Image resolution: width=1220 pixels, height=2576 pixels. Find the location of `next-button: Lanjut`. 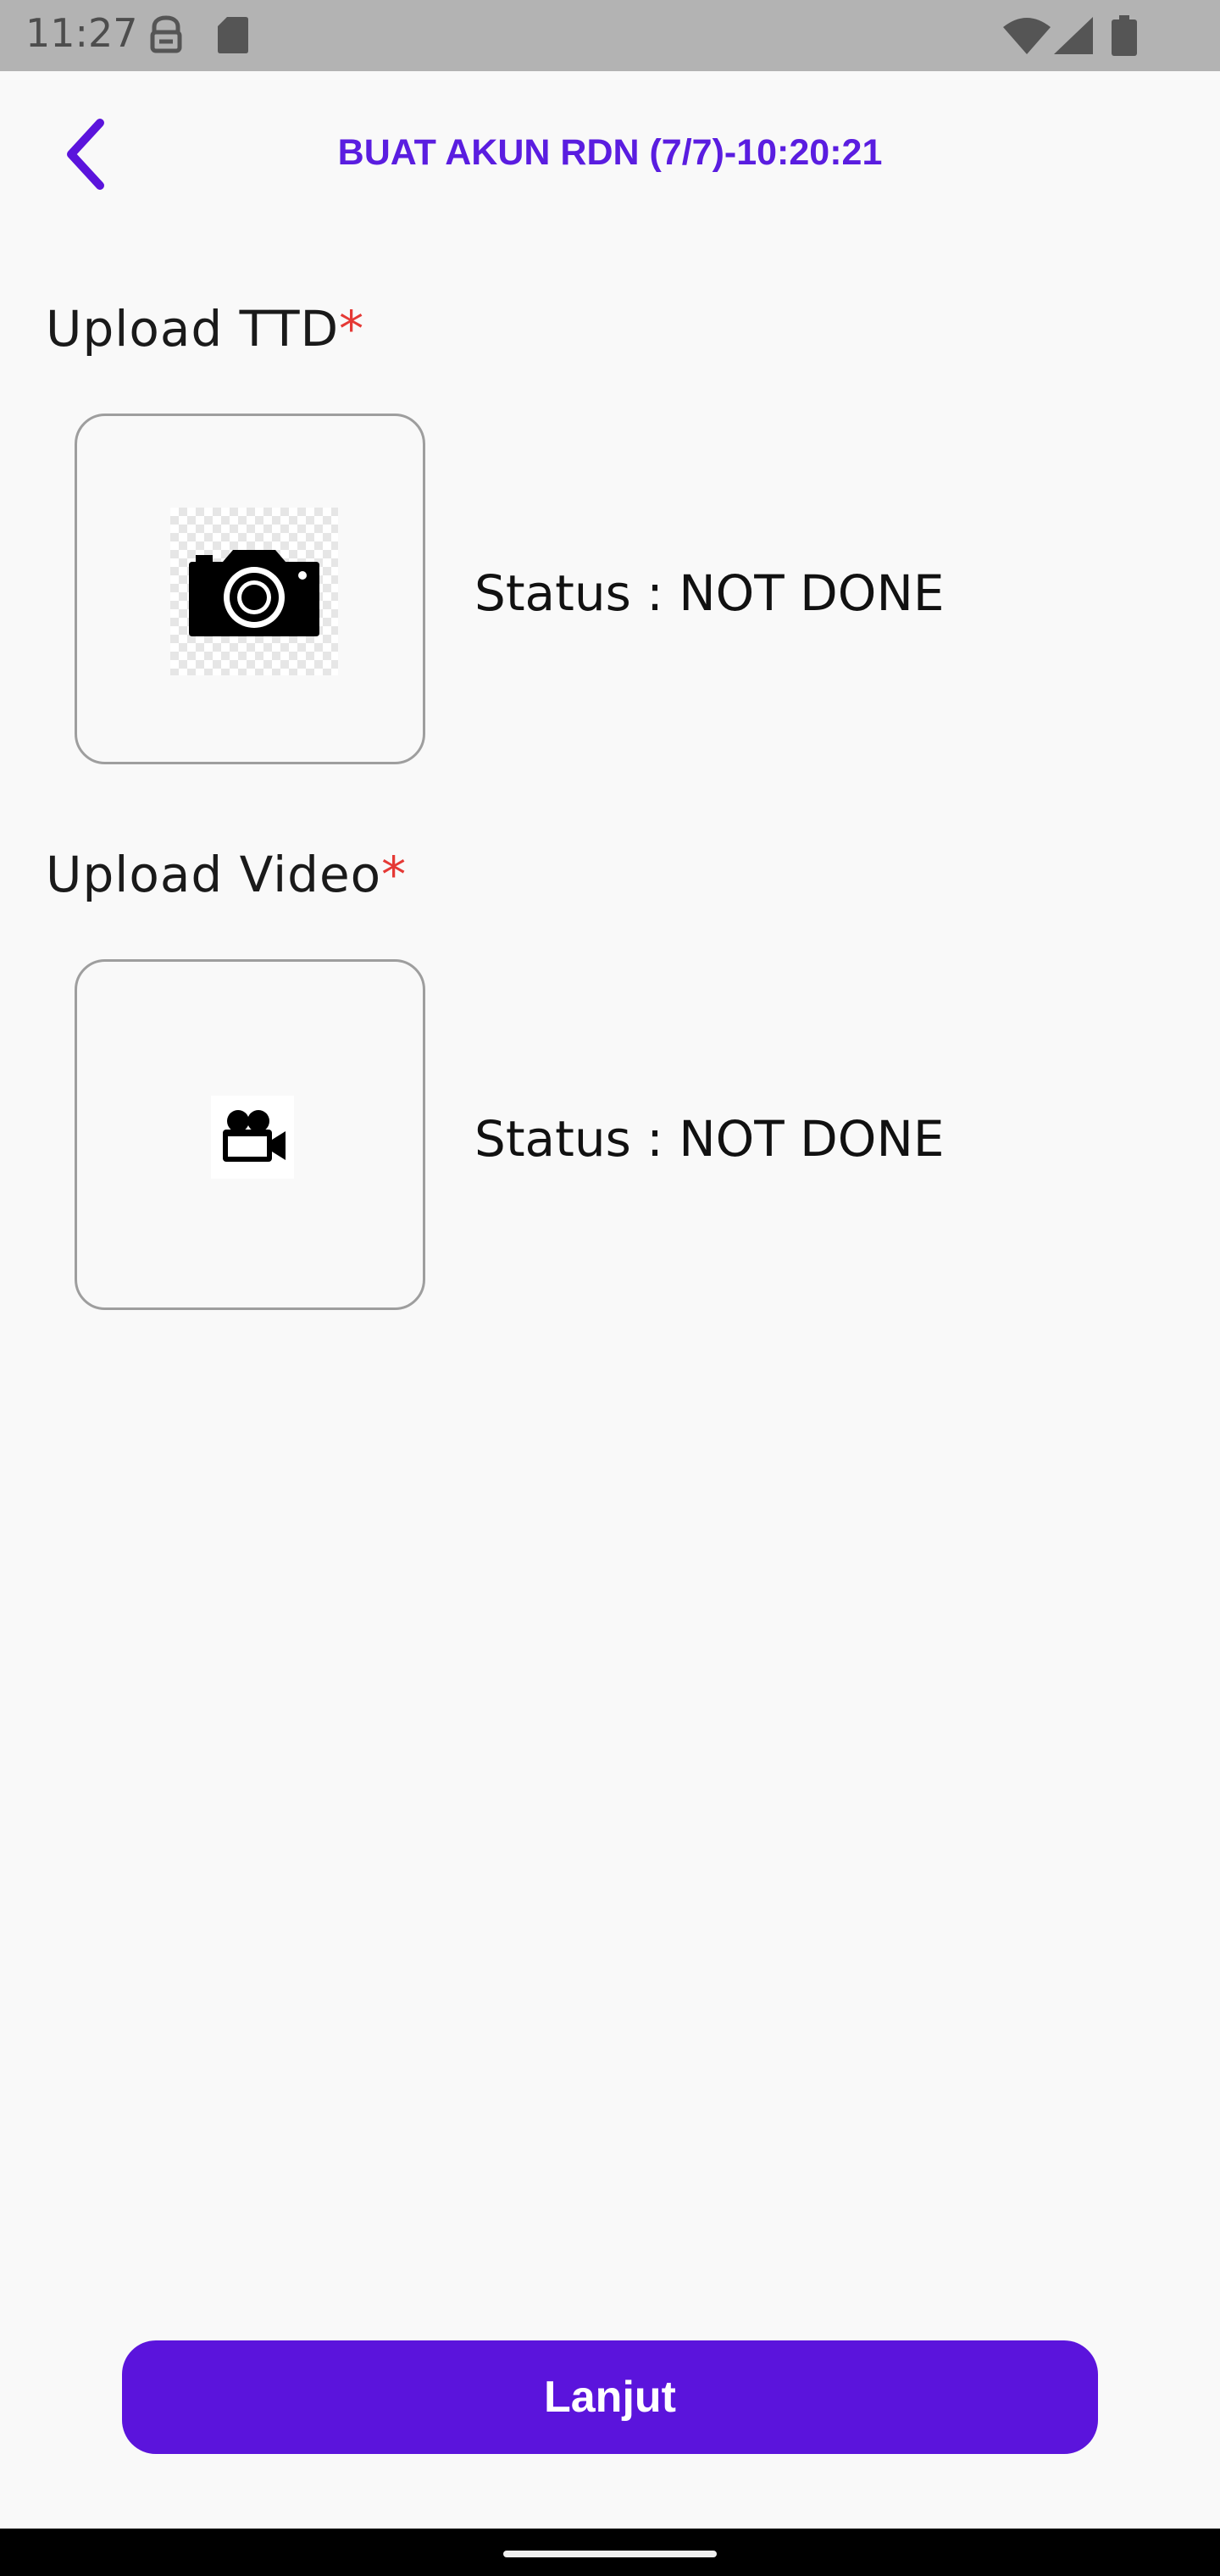

next-button: Lanjut is located at coordinates (610, 2397).